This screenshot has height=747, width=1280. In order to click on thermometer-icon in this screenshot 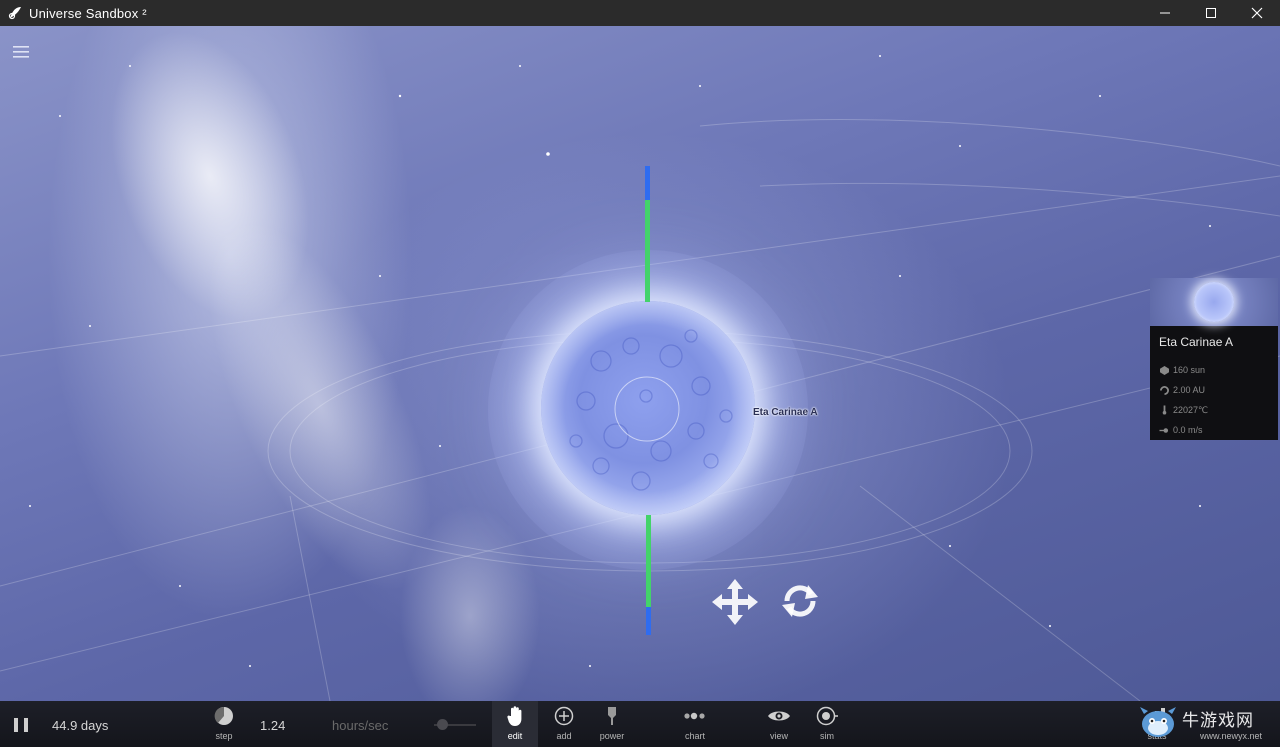, I will do `click(1164, 410)`.